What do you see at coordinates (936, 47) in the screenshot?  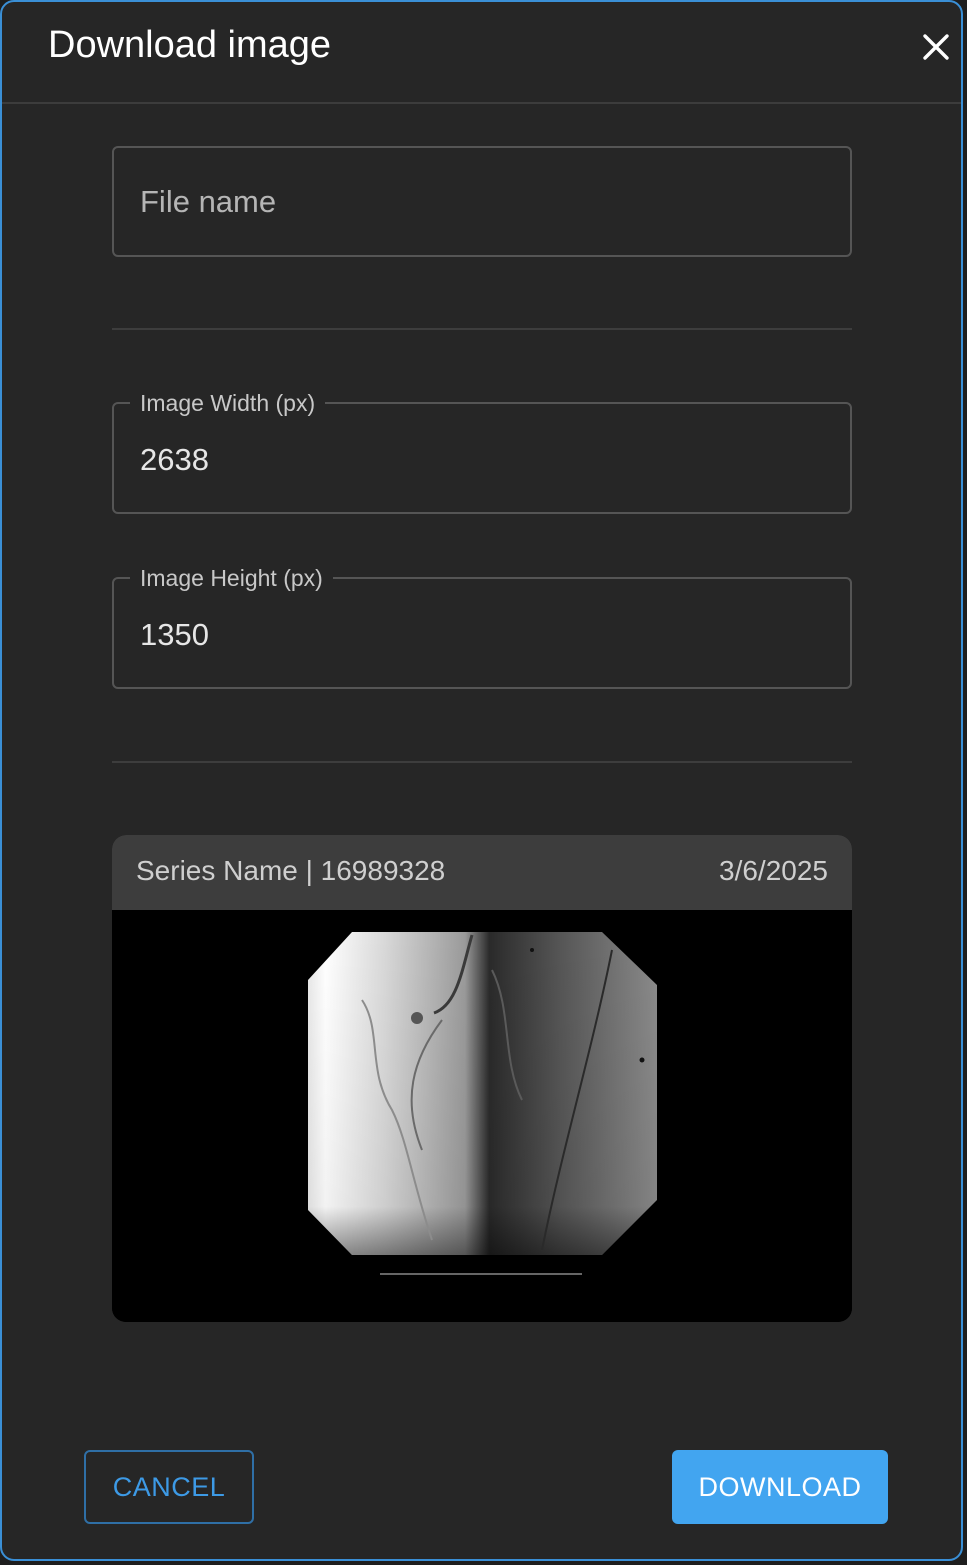 I see `close-icon` at bounding box center [936, 47].